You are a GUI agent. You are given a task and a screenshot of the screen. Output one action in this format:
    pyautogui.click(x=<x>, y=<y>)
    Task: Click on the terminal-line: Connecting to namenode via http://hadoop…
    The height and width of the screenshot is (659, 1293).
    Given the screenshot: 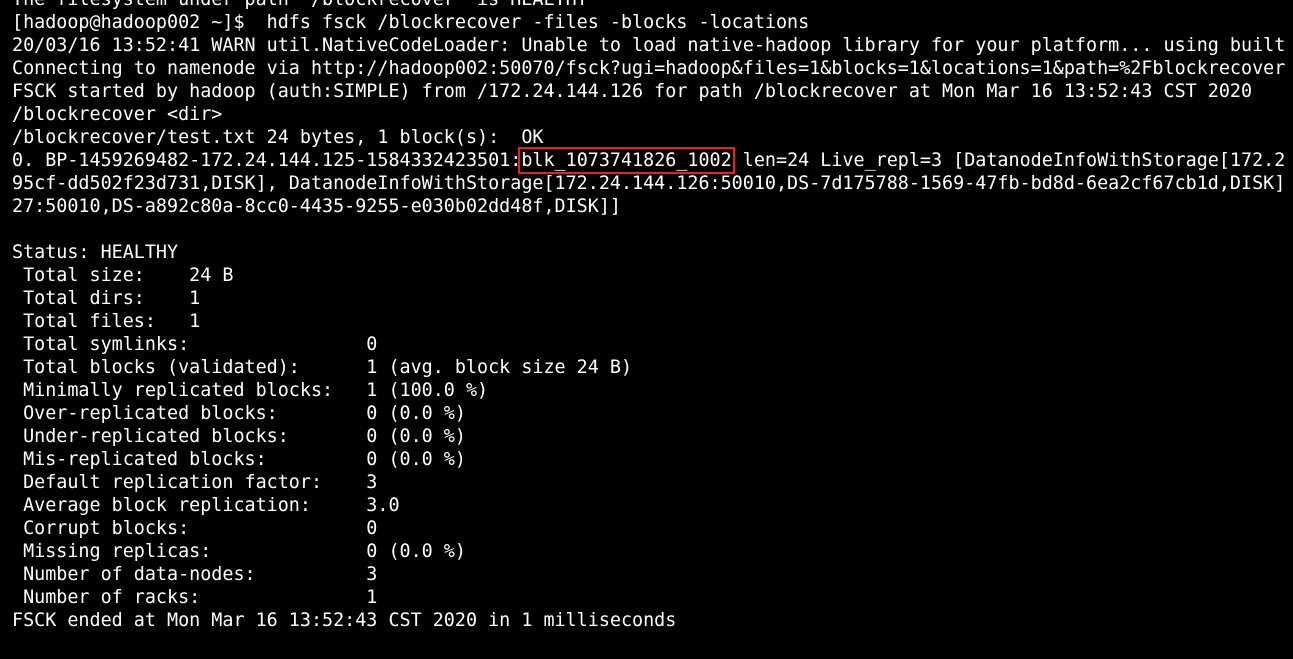 What is the action you would take?
    pyautogui.click(x=649, y=68)
    